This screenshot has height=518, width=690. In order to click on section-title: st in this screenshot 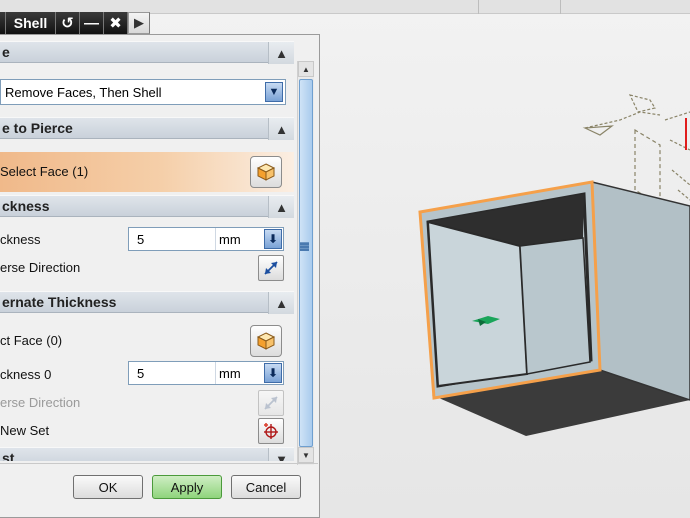, I will do `click(8, 455)`.